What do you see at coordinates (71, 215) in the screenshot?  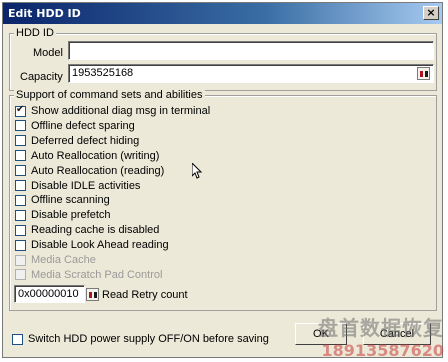 I see `option-label: Disable prefetch` at bounding box center [71, 215].